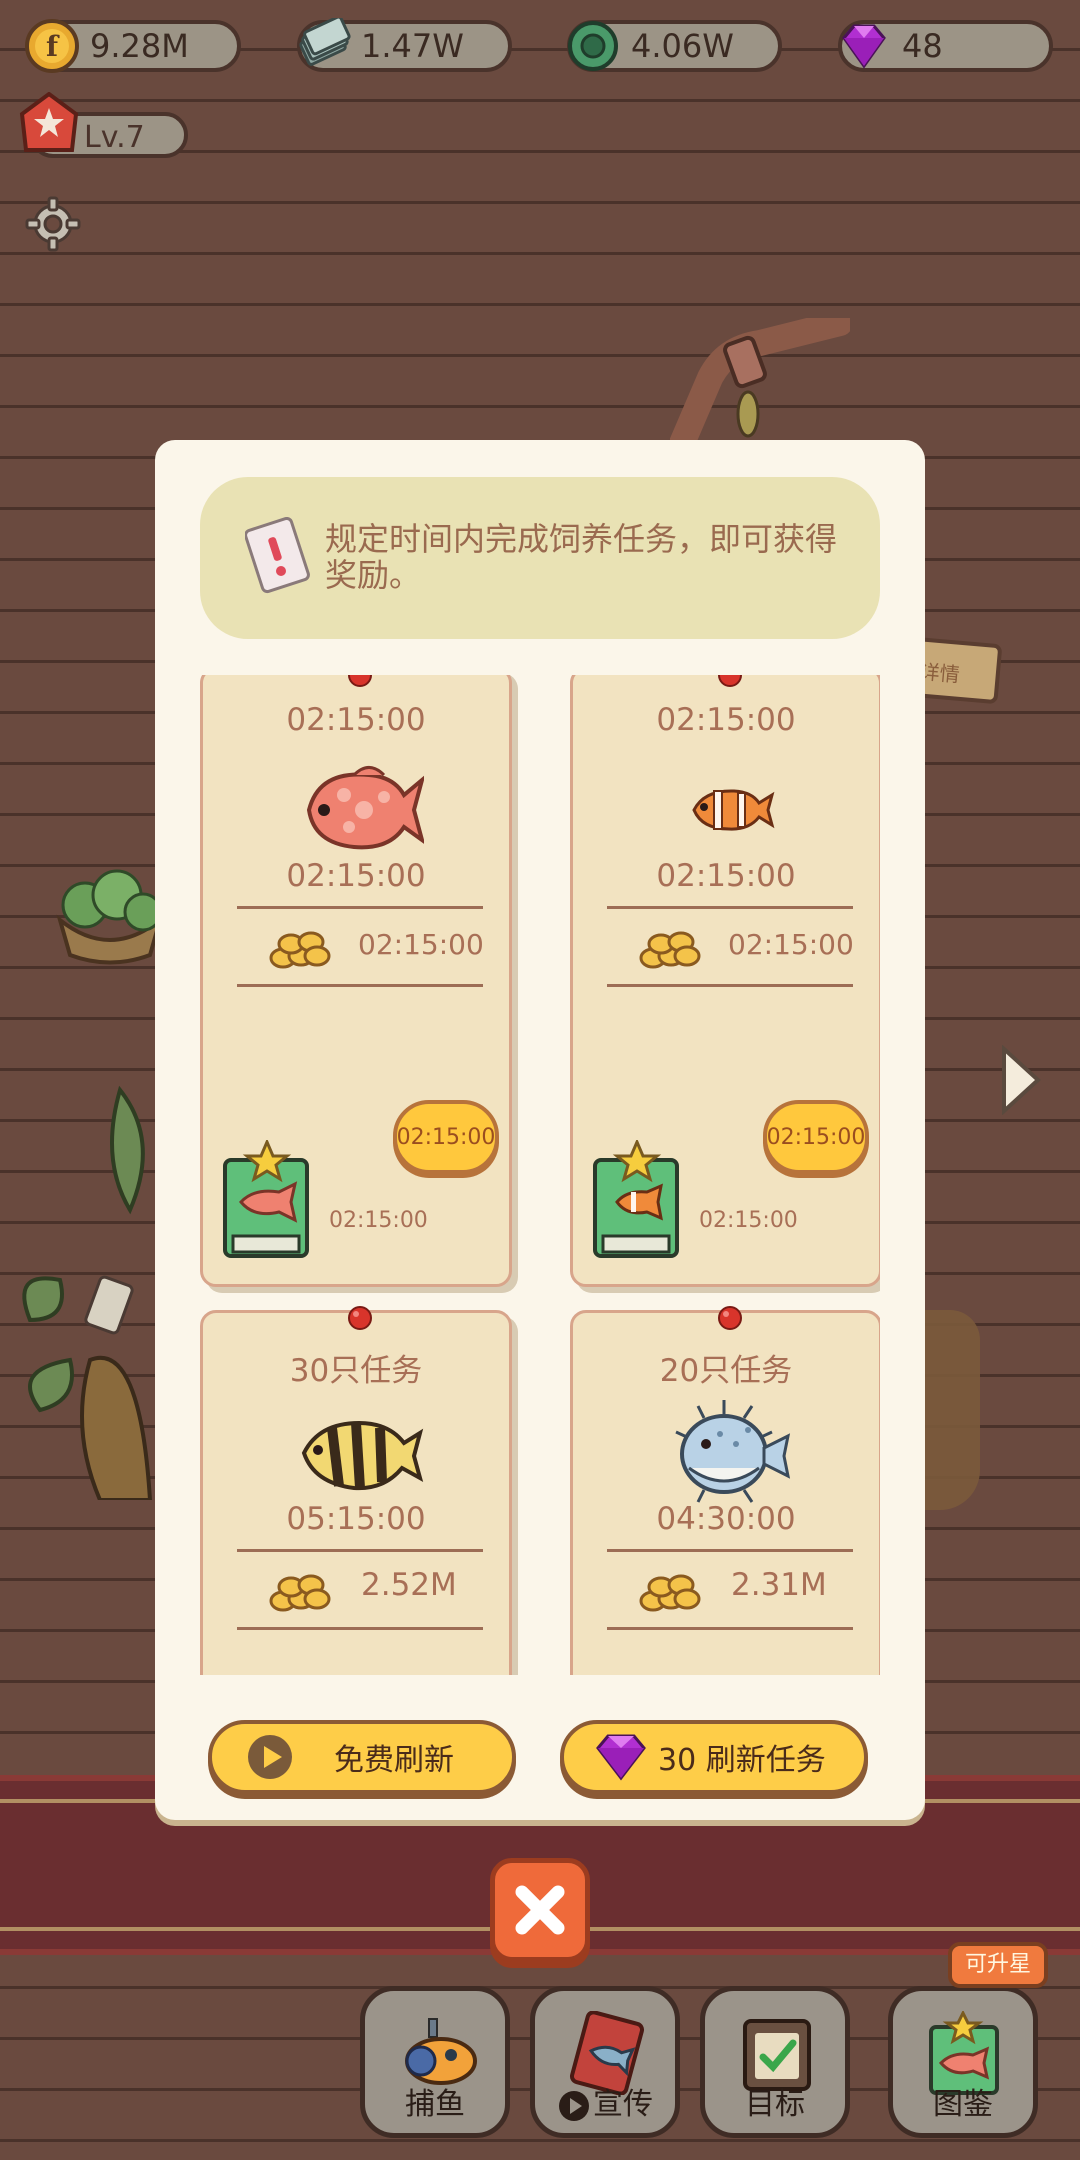 The width and height of the screenshot is (1080, 2160). I want to click on next-arrow-icon, so click(1021, 1080).